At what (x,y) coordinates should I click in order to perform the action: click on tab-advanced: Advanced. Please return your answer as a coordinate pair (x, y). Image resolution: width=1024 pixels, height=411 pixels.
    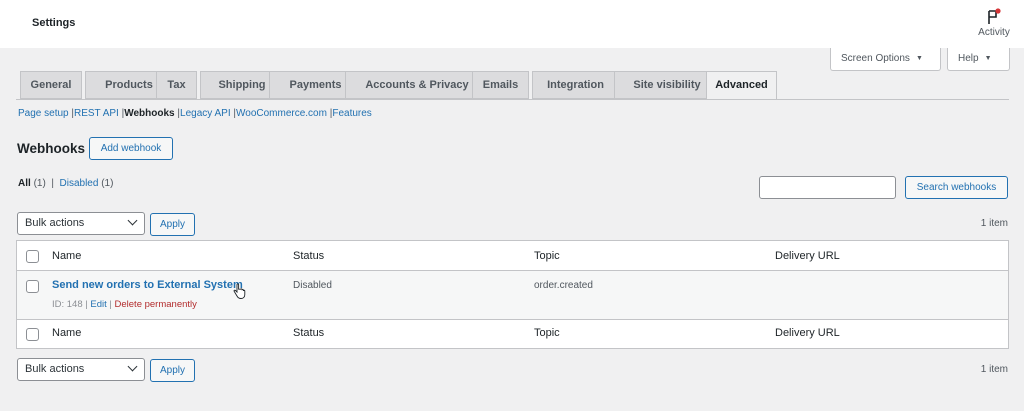
    Looking at the image, I should click on (741, 85).